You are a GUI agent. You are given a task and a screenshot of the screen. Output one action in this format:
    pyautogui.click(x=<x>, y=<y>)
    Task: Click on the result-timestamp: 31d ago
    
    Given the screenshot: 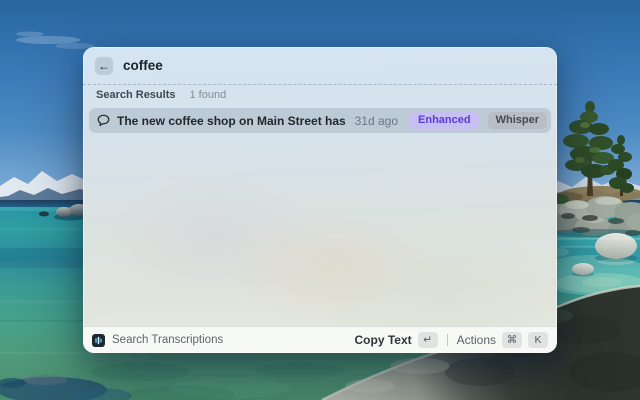 What is the action you would take?
    pyautogui.click(x=376, y=120)
    